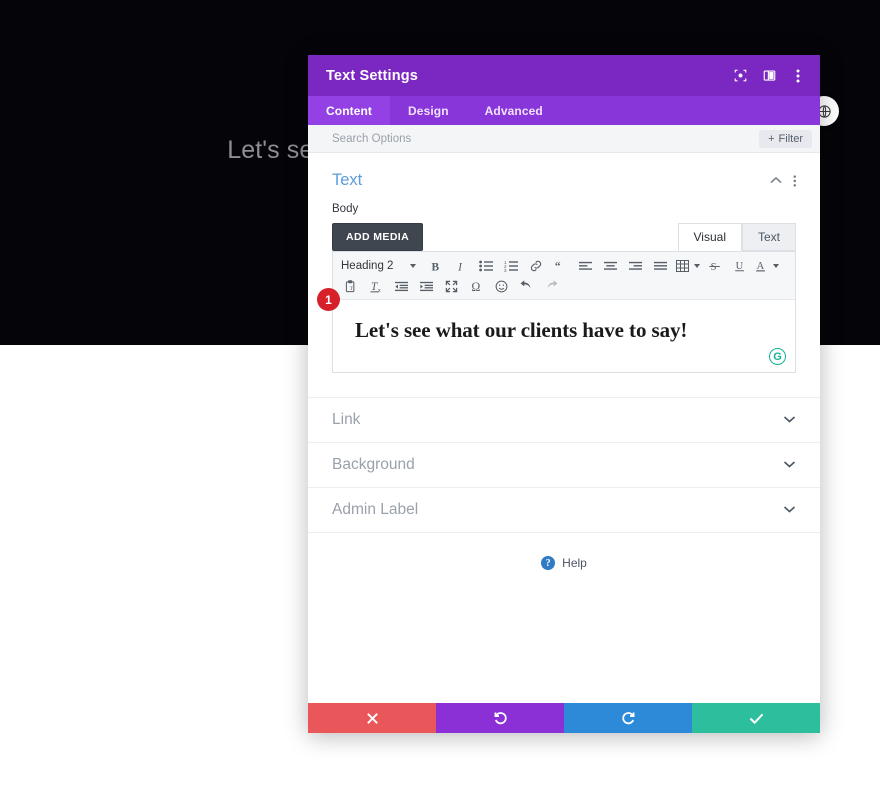 This screenshot has width=880, height=791. I want to click on text-section-header: Text, so click(564, 180).